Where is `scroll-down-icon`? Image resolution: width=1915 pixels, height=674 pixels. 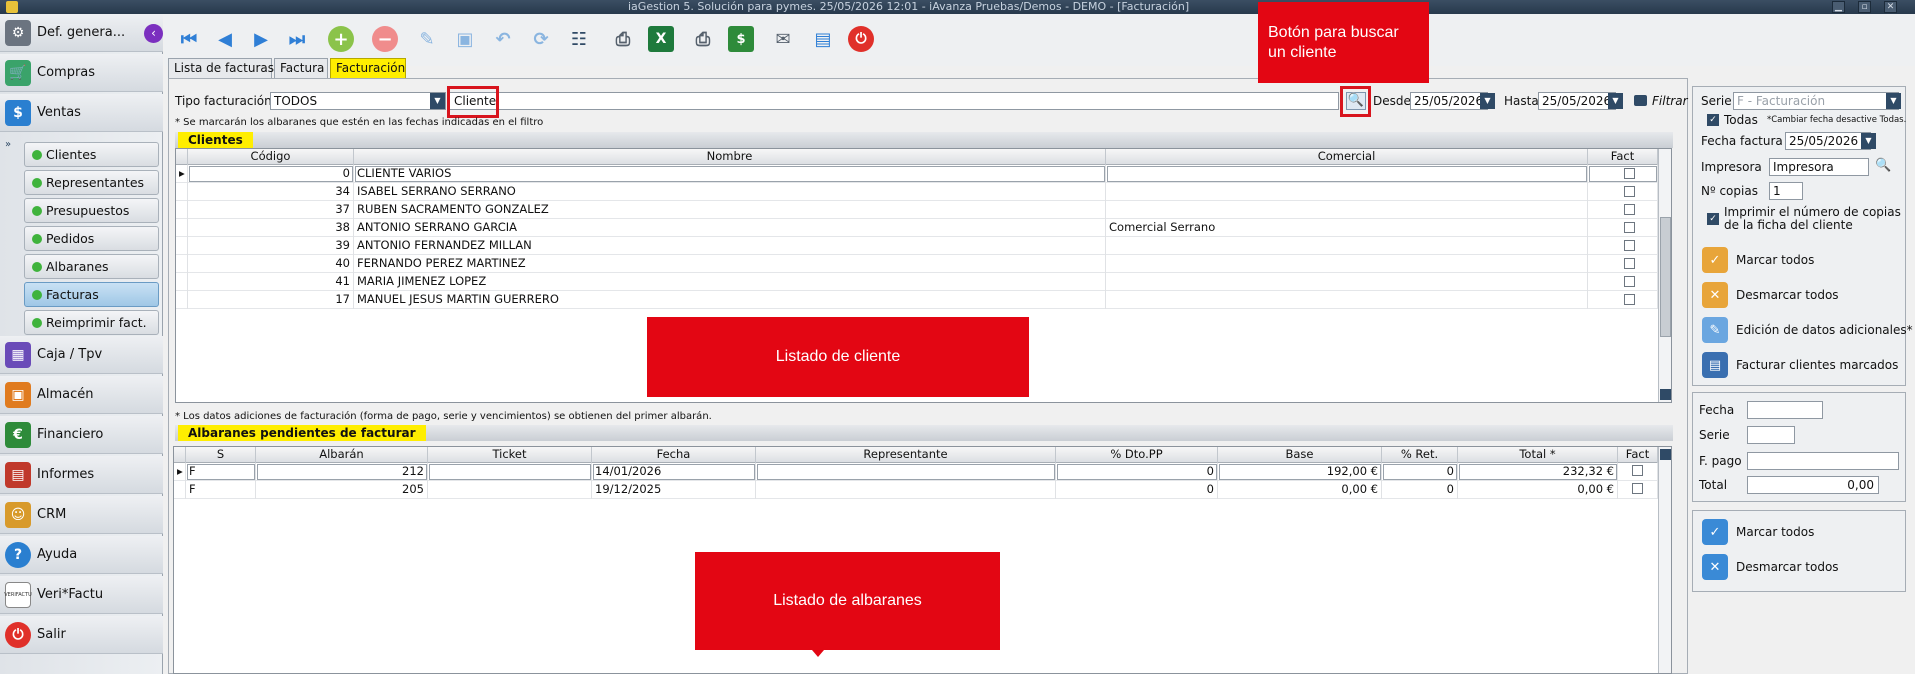 scroll-down-icon is located at coordinates (1665, 394).